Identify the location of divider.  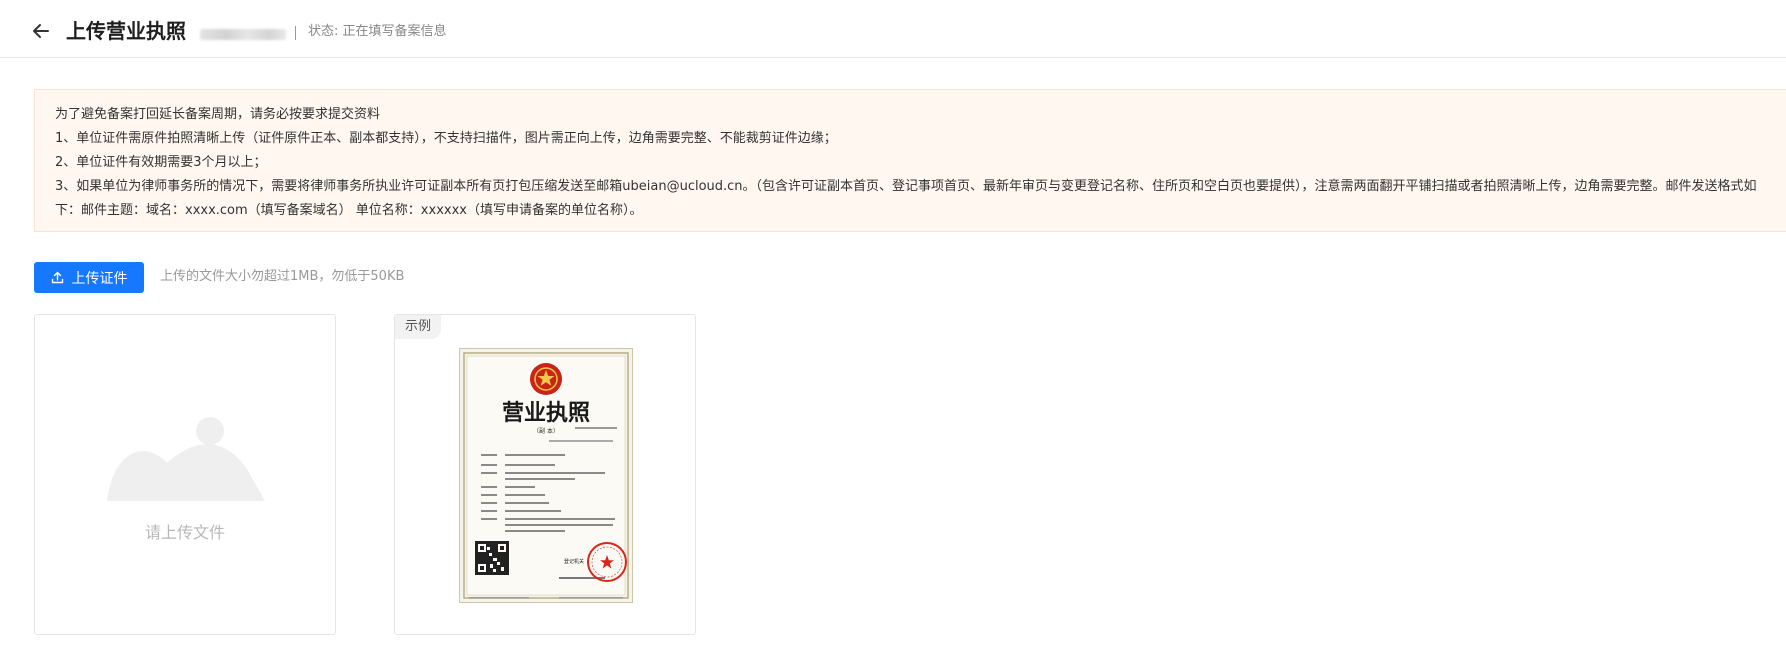
(295, 33).